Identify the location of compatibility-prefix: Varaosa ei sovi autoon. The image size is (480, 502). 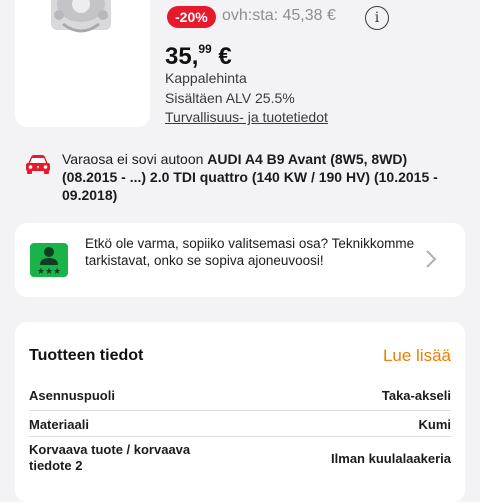
(135, 159).